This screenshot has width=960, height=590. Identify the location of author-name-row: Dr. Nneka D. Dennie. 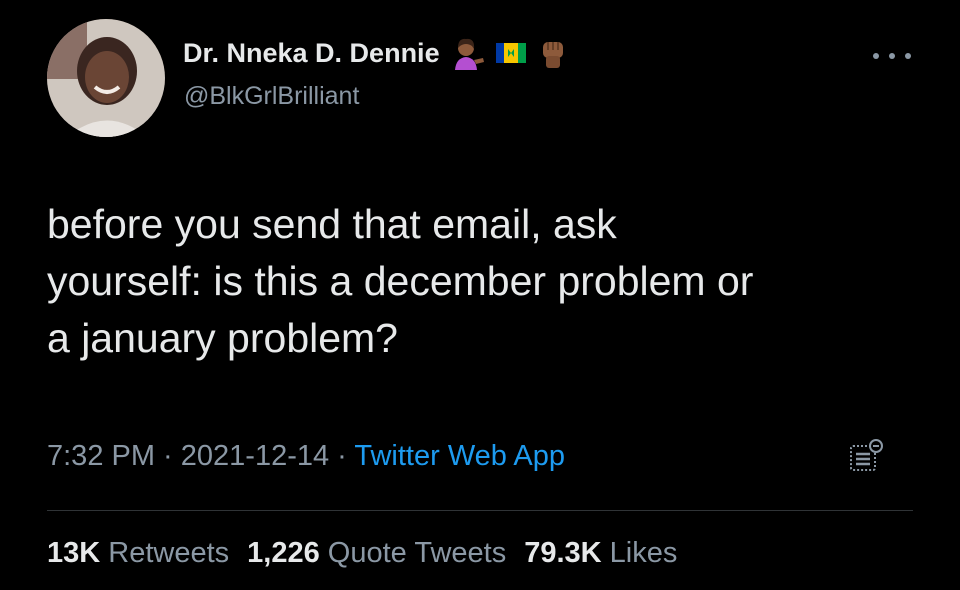
(376, 53).